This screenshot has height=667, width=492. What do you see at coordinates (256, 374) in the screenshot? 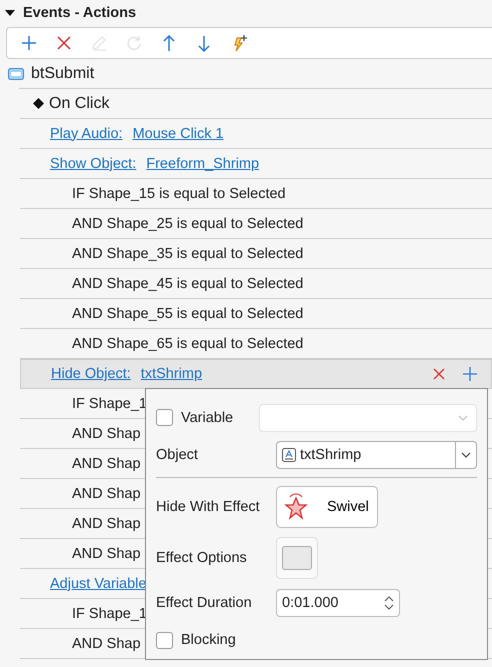
I see `action-row: Hide Object: txtShrimp` at bounding box center [256, 374].